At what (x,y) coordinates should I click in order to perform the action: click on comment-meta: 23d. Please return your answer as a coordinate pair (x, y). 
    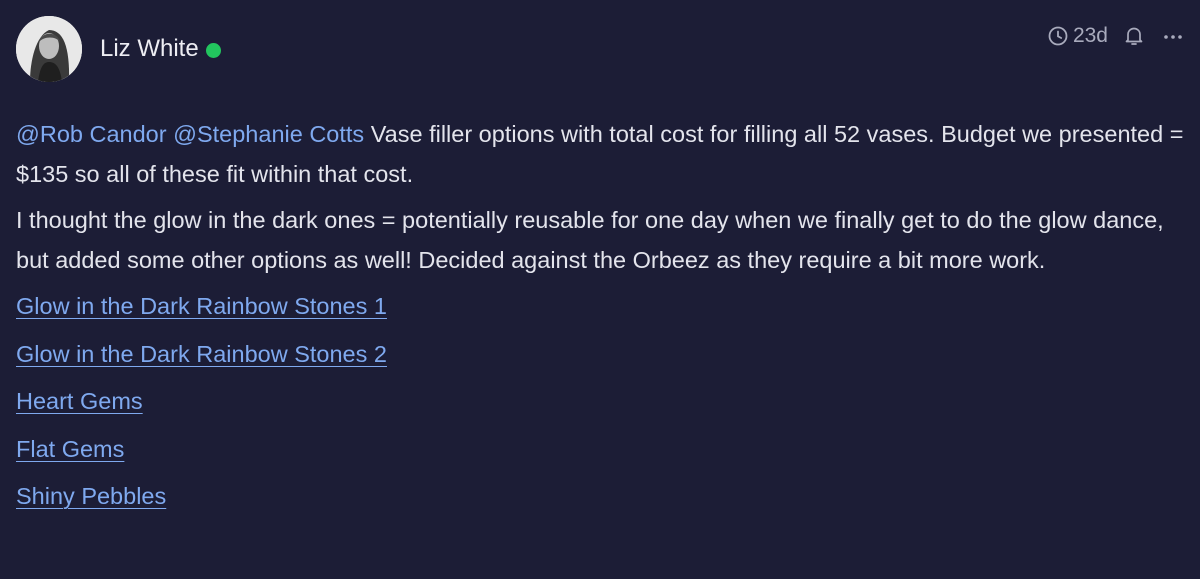
    Looking at the image, I should click on (1115, 36).